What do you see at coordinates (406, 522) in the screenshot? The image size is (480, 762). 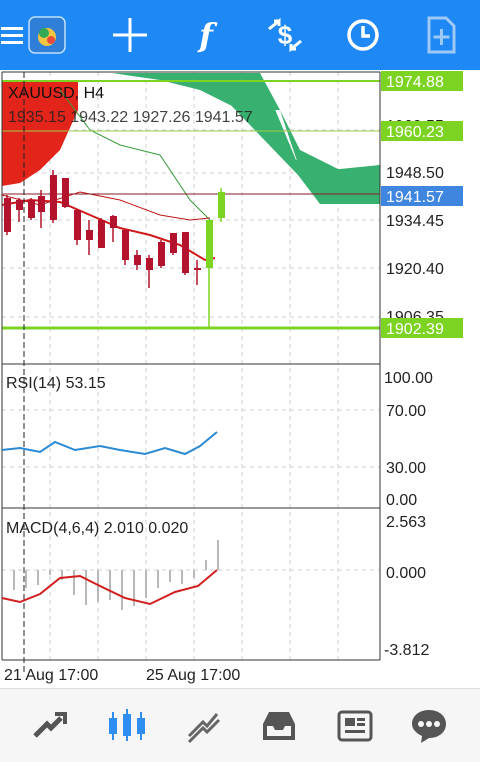 I see `macd-tick-1: 2.563` at bounding box center [406, 522].